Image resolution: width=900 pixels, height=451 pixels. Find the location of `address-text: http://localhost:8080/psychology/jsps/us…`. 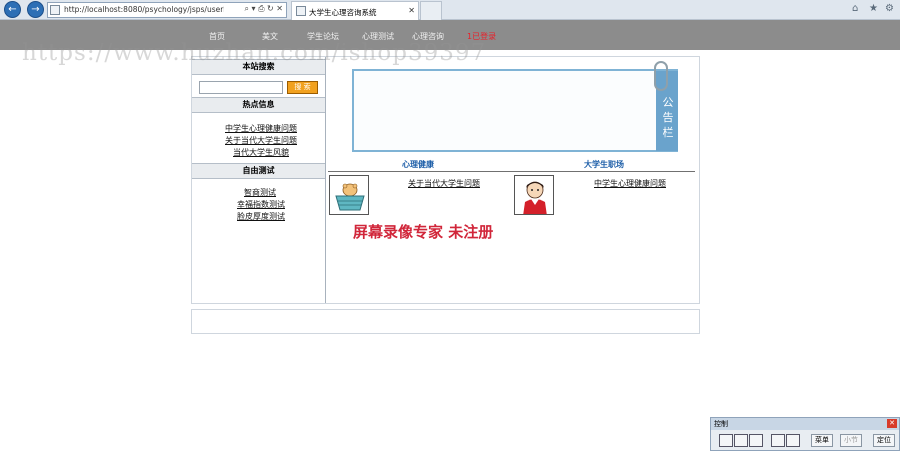

address-text: http://localhost:8080/psychology/jsps/us… is located at coordinates (144, 9).